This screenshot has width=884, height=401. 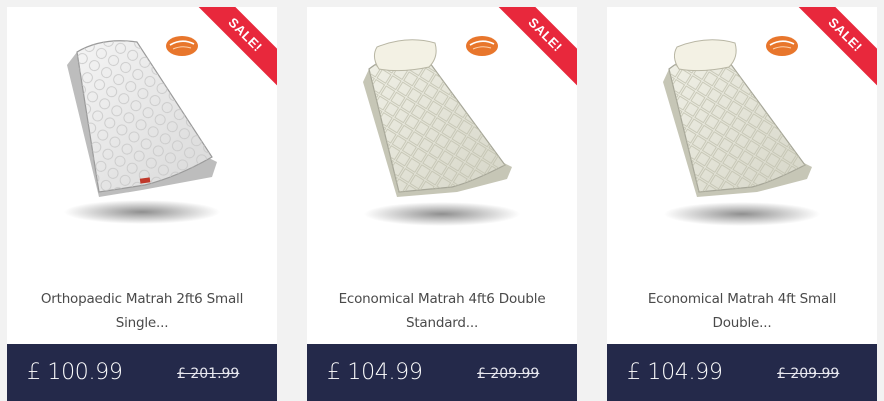 What do you see at coordinates (142, 372) in the screenshot?
I see `price-bar: £ 100.99 £ 201.99` at bounding box center [142, 372].